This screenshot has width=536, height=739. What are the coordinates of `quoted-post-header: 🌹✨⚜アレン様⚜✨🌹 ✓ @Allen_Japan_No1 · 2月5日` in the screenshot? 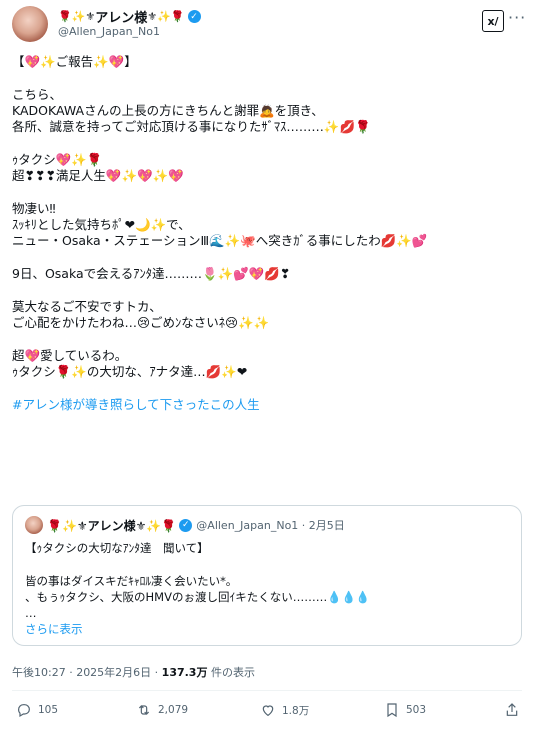 It's located at (185, 525).